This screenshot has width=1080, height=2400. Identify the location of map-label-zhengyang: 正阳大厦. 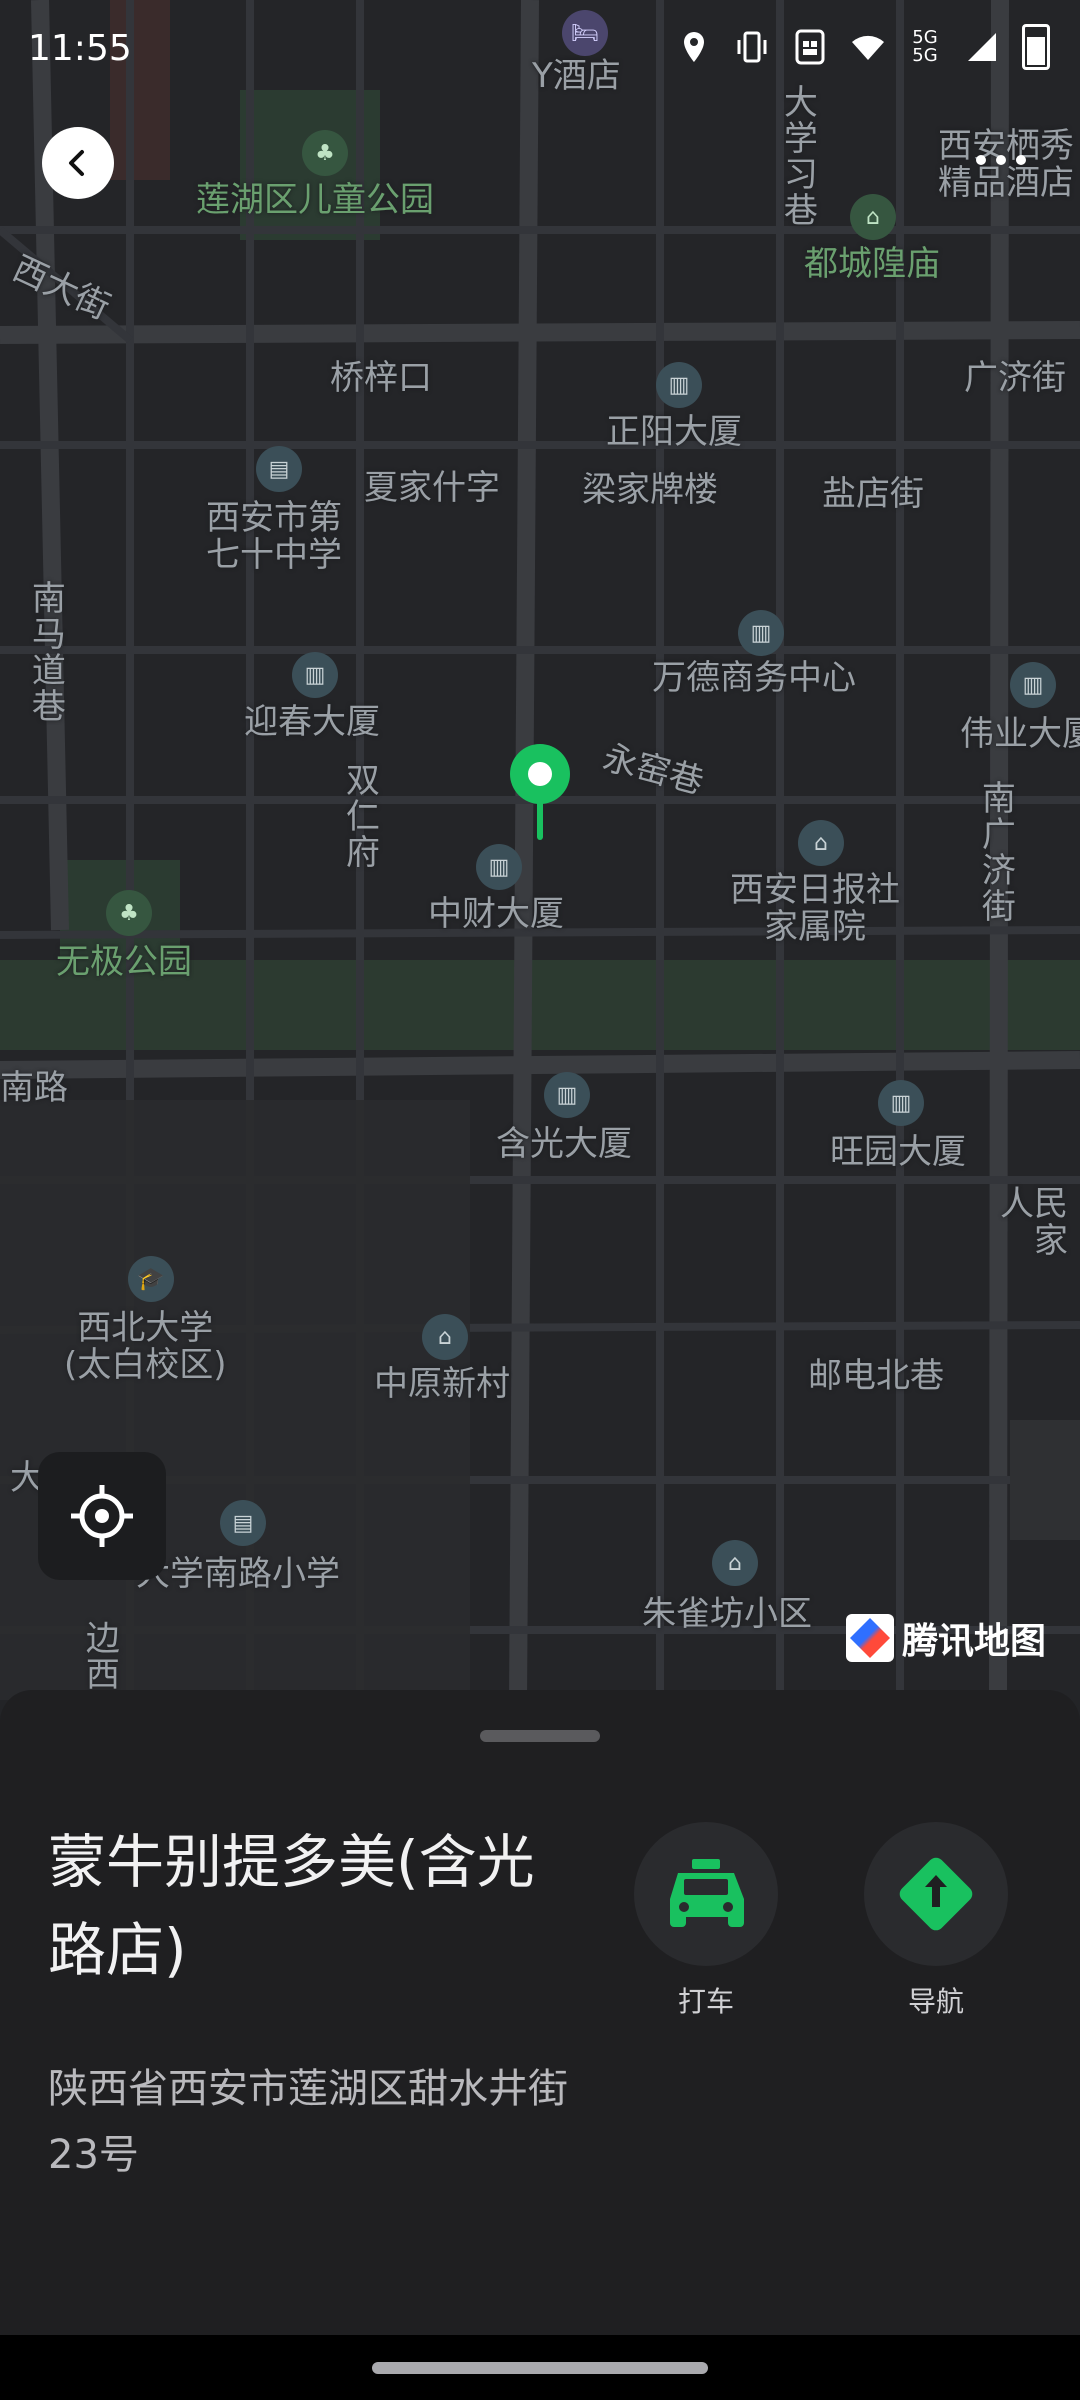
(674, 432).